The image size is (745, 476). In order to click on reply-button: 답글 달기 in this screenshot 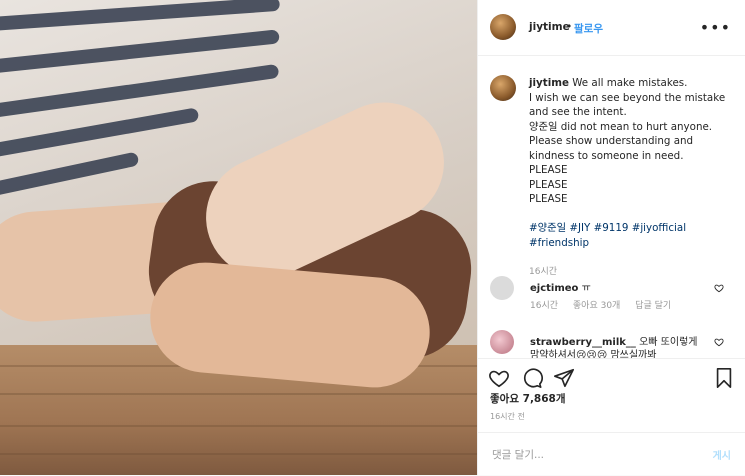, I will do `click(653, 306)`.